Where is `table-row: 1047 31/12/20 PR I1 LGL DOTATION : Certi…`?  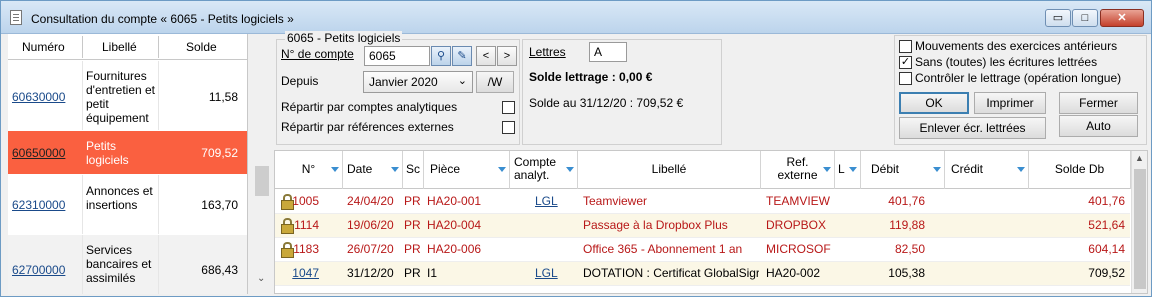
table-row: 1047 31/12/20 PR I1 LGL DOTATION : Certi… is located at coordinates (702, 274).